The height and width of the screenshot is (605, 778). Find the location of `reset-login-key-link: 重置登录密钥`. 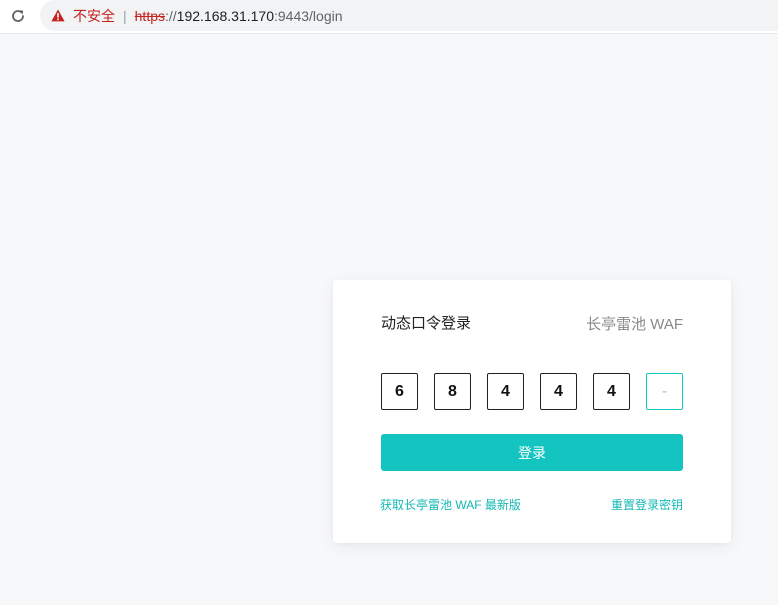

reset-login-key-link: 重置登录密钥 is located at coordinates (647, 504).